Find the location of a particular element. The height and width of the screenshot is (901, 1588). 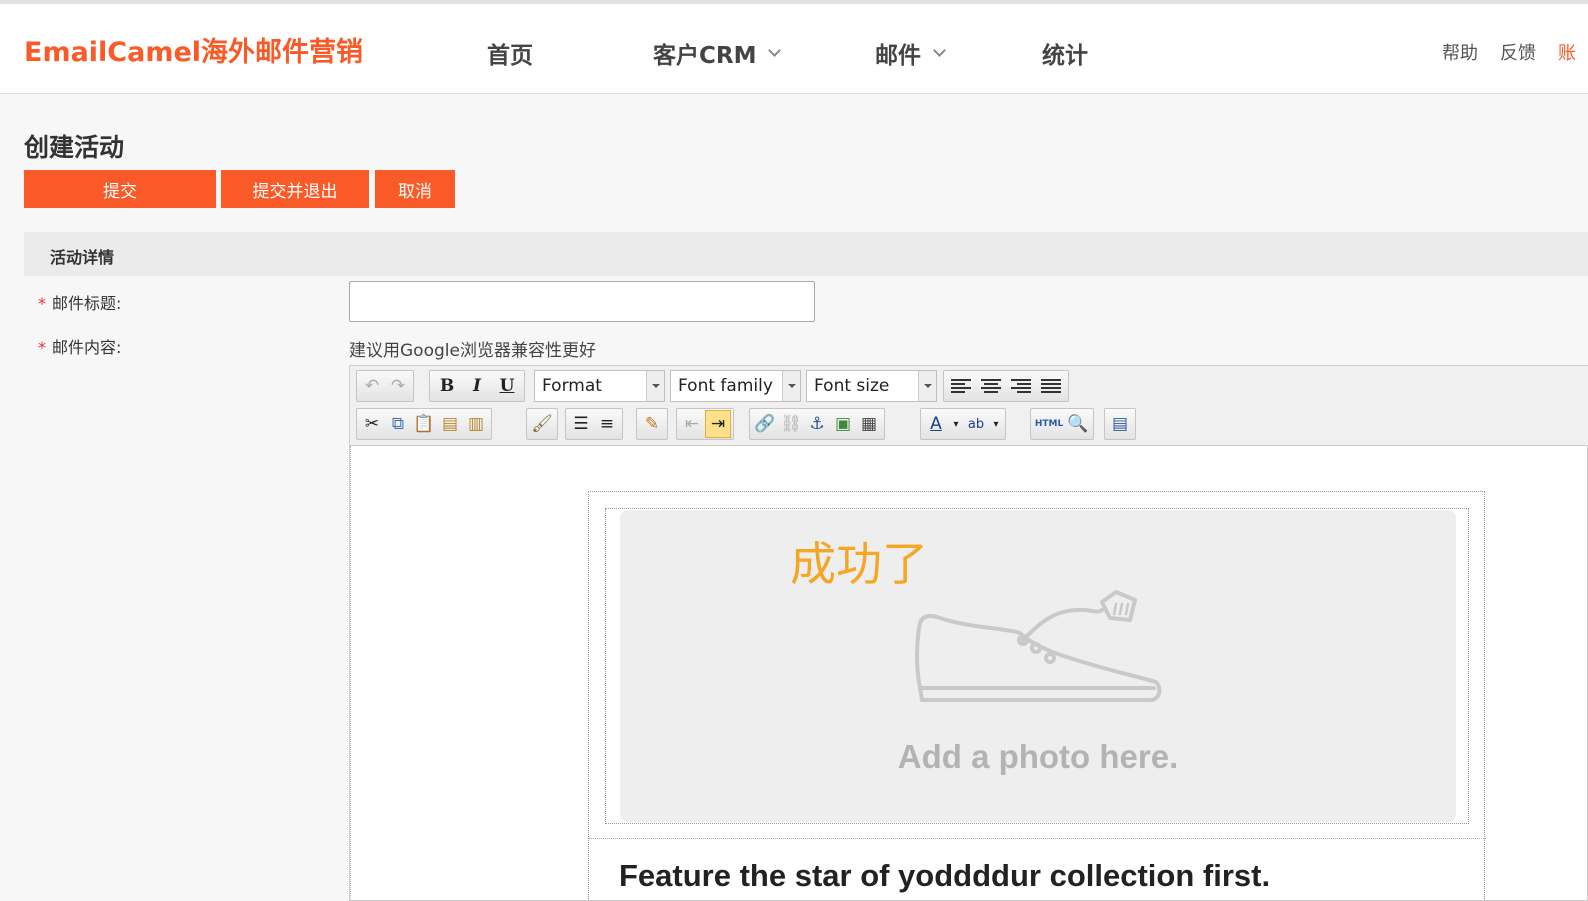

top-header: EmailCamel海外邮件营销 首页 客户CRM 邮件 统计 帮助 反馈 账 is located at coordinates (794, 49).